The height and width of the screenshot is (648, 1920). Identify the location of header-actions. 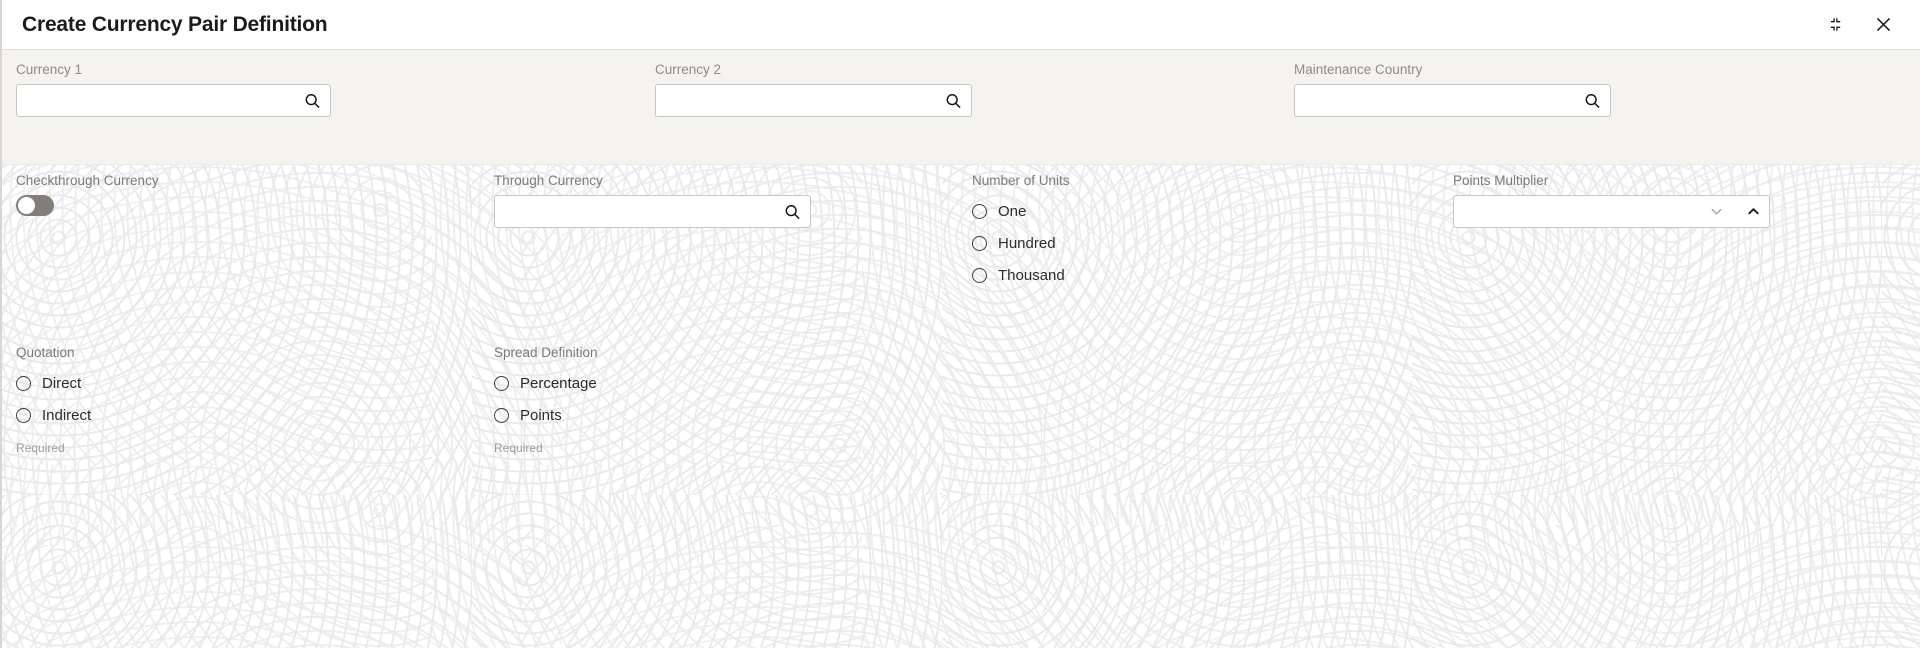
(1859, 25).